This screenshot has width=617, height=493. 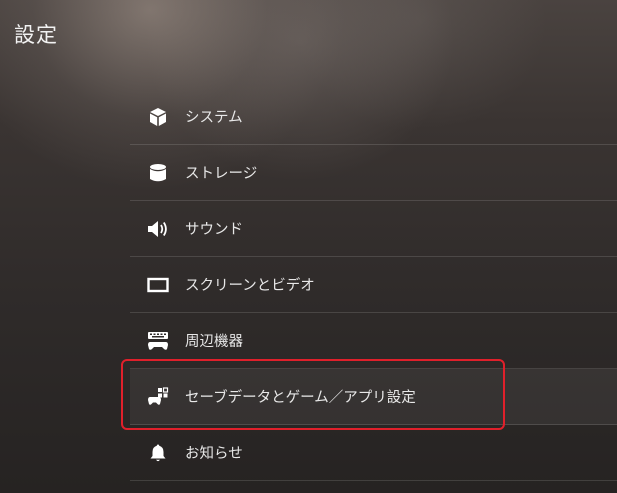 I want to click on database-icon, so click(x=158, y=173).